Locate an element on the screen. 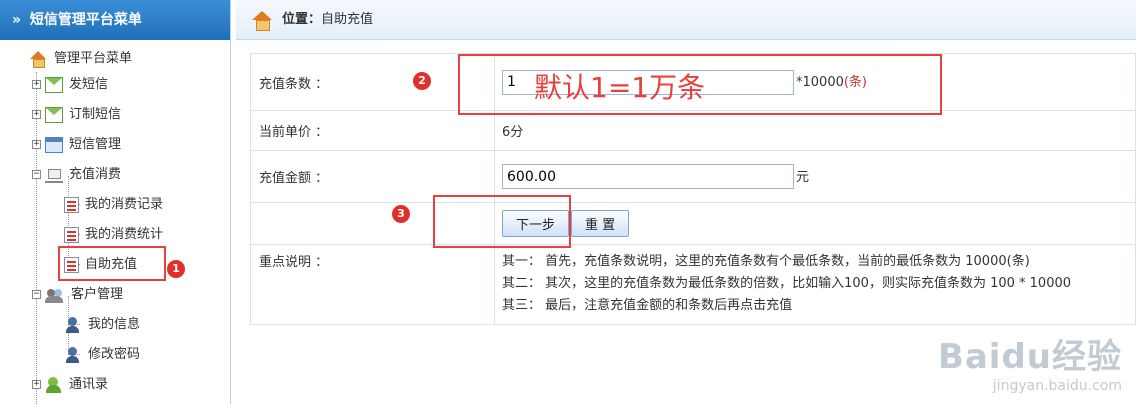 Image resolution: width=1136 pixels, height=404 pixels. calendar-icon is located at coordinates (54, 144).